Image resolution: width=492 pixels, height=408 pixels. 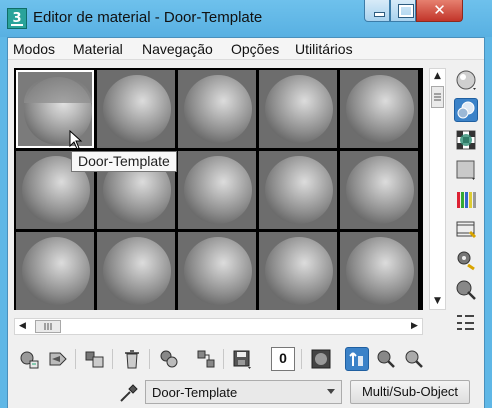 I want to click on close-button: ✕, so click(x=439, y=11).